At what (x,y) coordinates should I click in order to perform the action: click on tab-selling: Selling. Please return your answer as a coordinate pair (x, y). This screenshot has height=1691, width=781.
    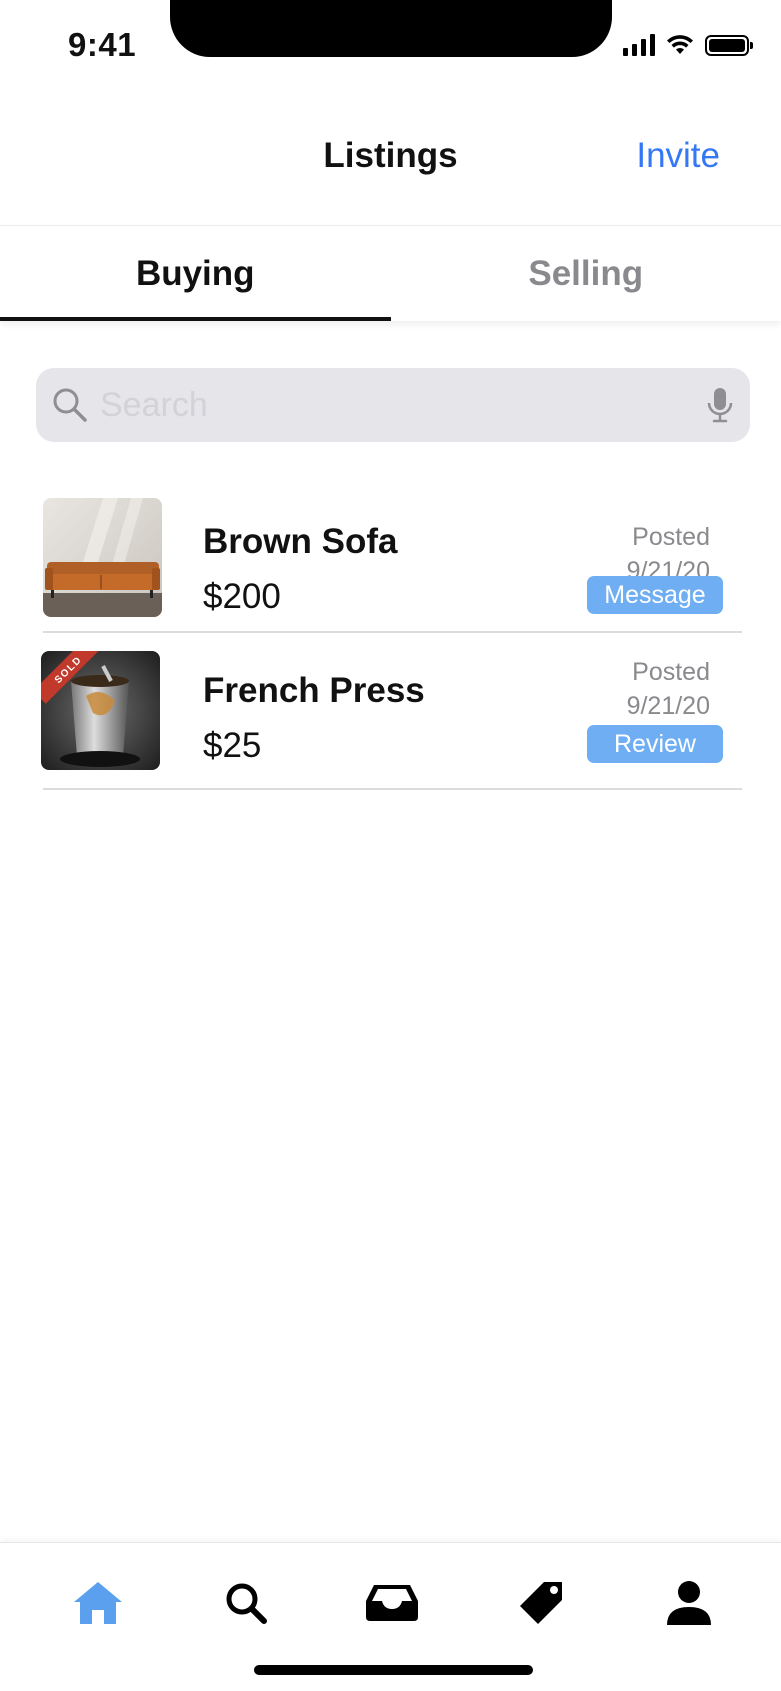
    Looking at the image, I should click on (586, 273).